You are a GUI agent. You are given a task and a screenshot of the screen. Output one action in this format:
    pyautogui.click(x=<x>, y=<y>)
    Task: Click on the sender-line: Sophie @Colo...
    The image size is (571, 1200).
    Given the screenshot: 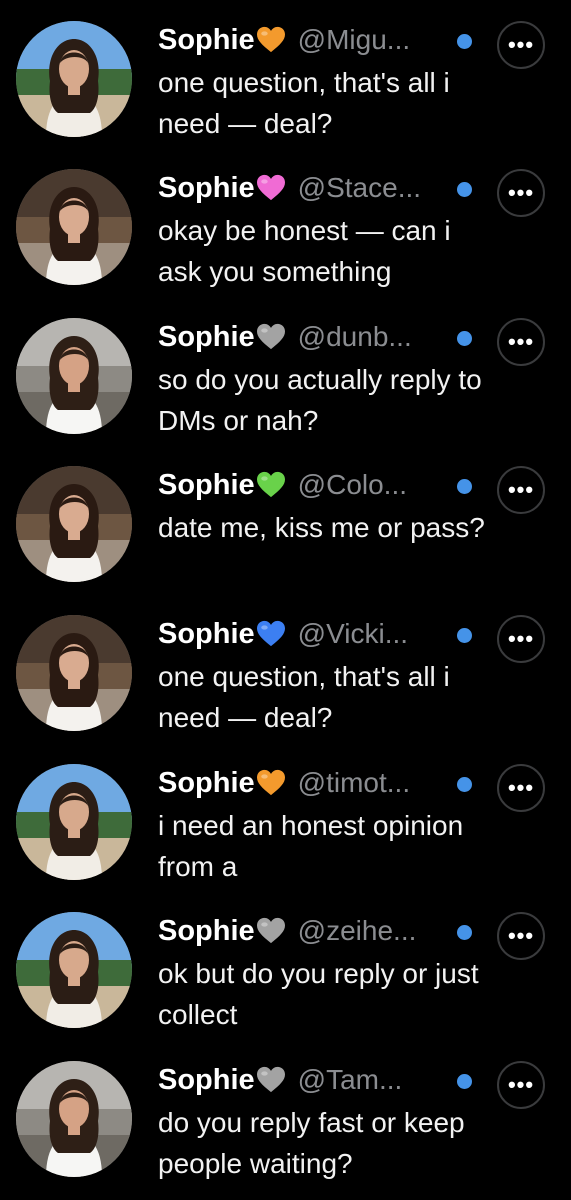 What is the action you would take?
    pyautogui.click(x=282, y=485)
    